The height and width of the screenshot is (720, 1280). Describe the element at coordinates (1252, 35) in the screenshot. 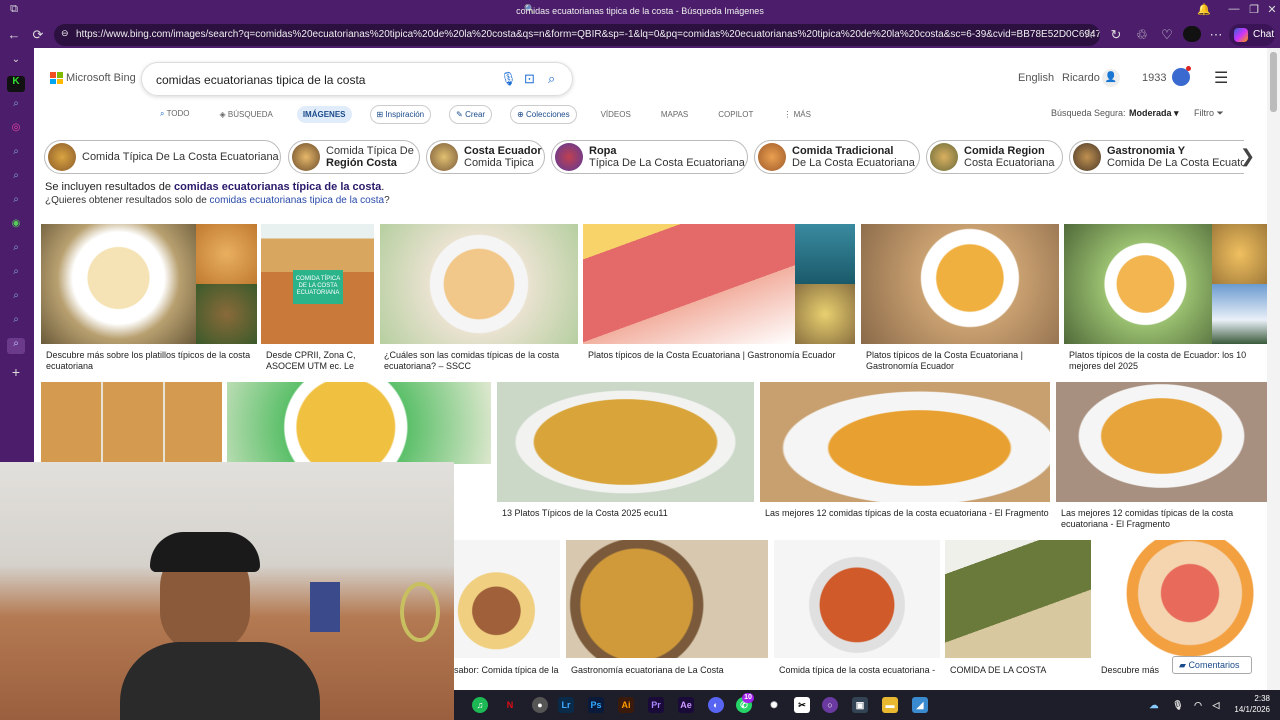

I see `copilot-chat-button: Chat` at that location.